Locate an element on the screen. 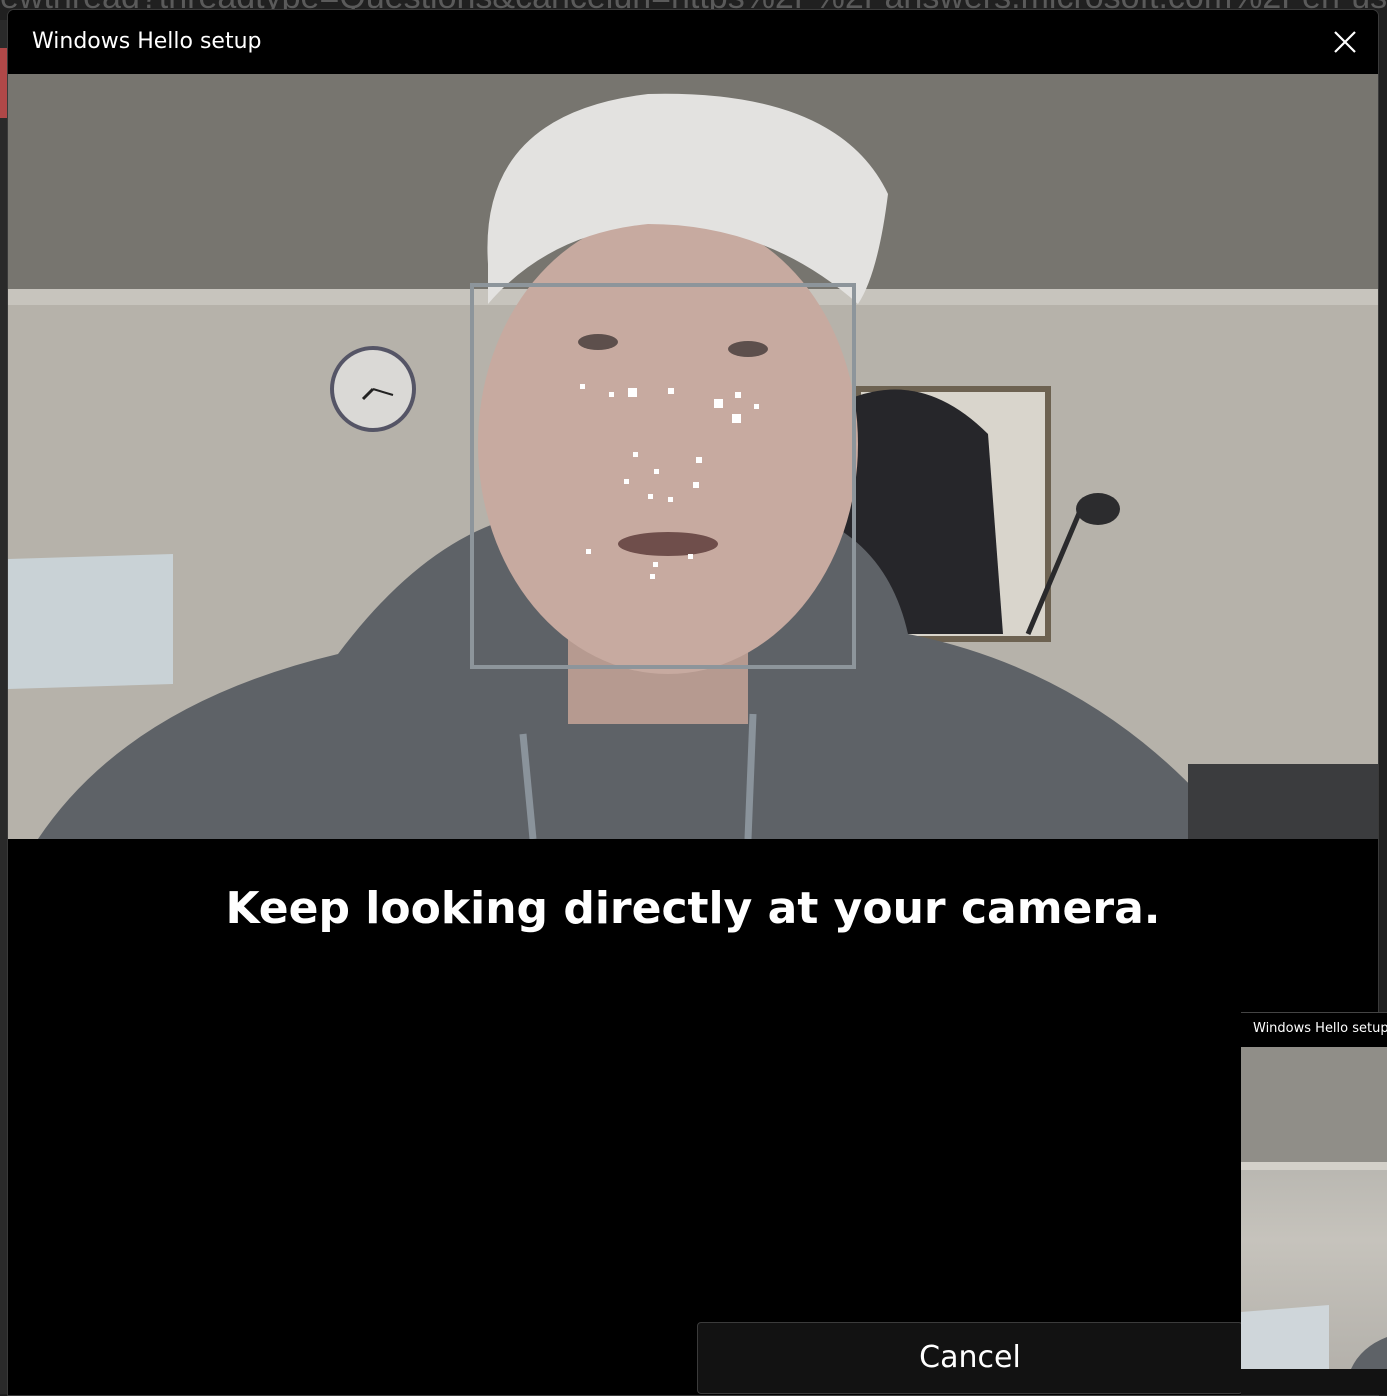  face-detection-frame is located at coordinates (663, 476).